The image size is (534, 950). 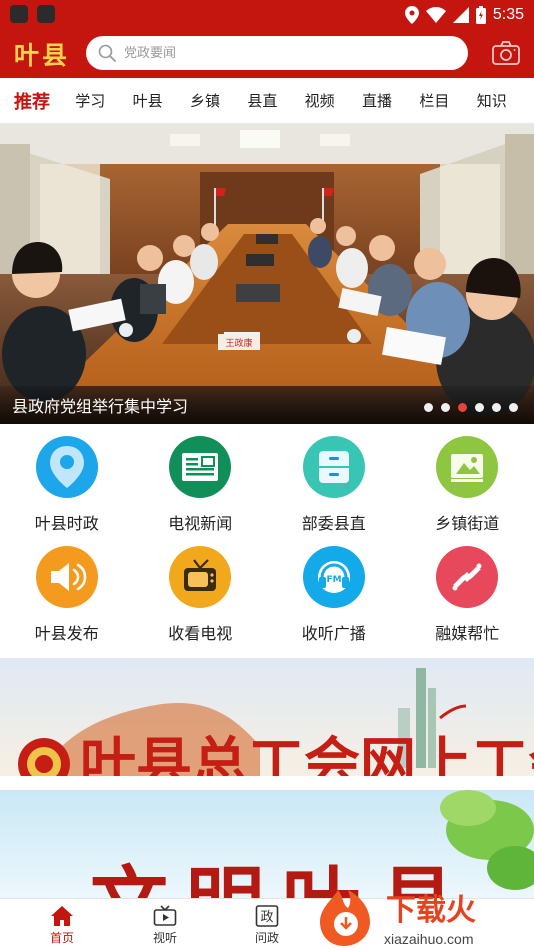 I want to click on feature-yexian-politics: 叶县时政, so click(x=67, y=483).